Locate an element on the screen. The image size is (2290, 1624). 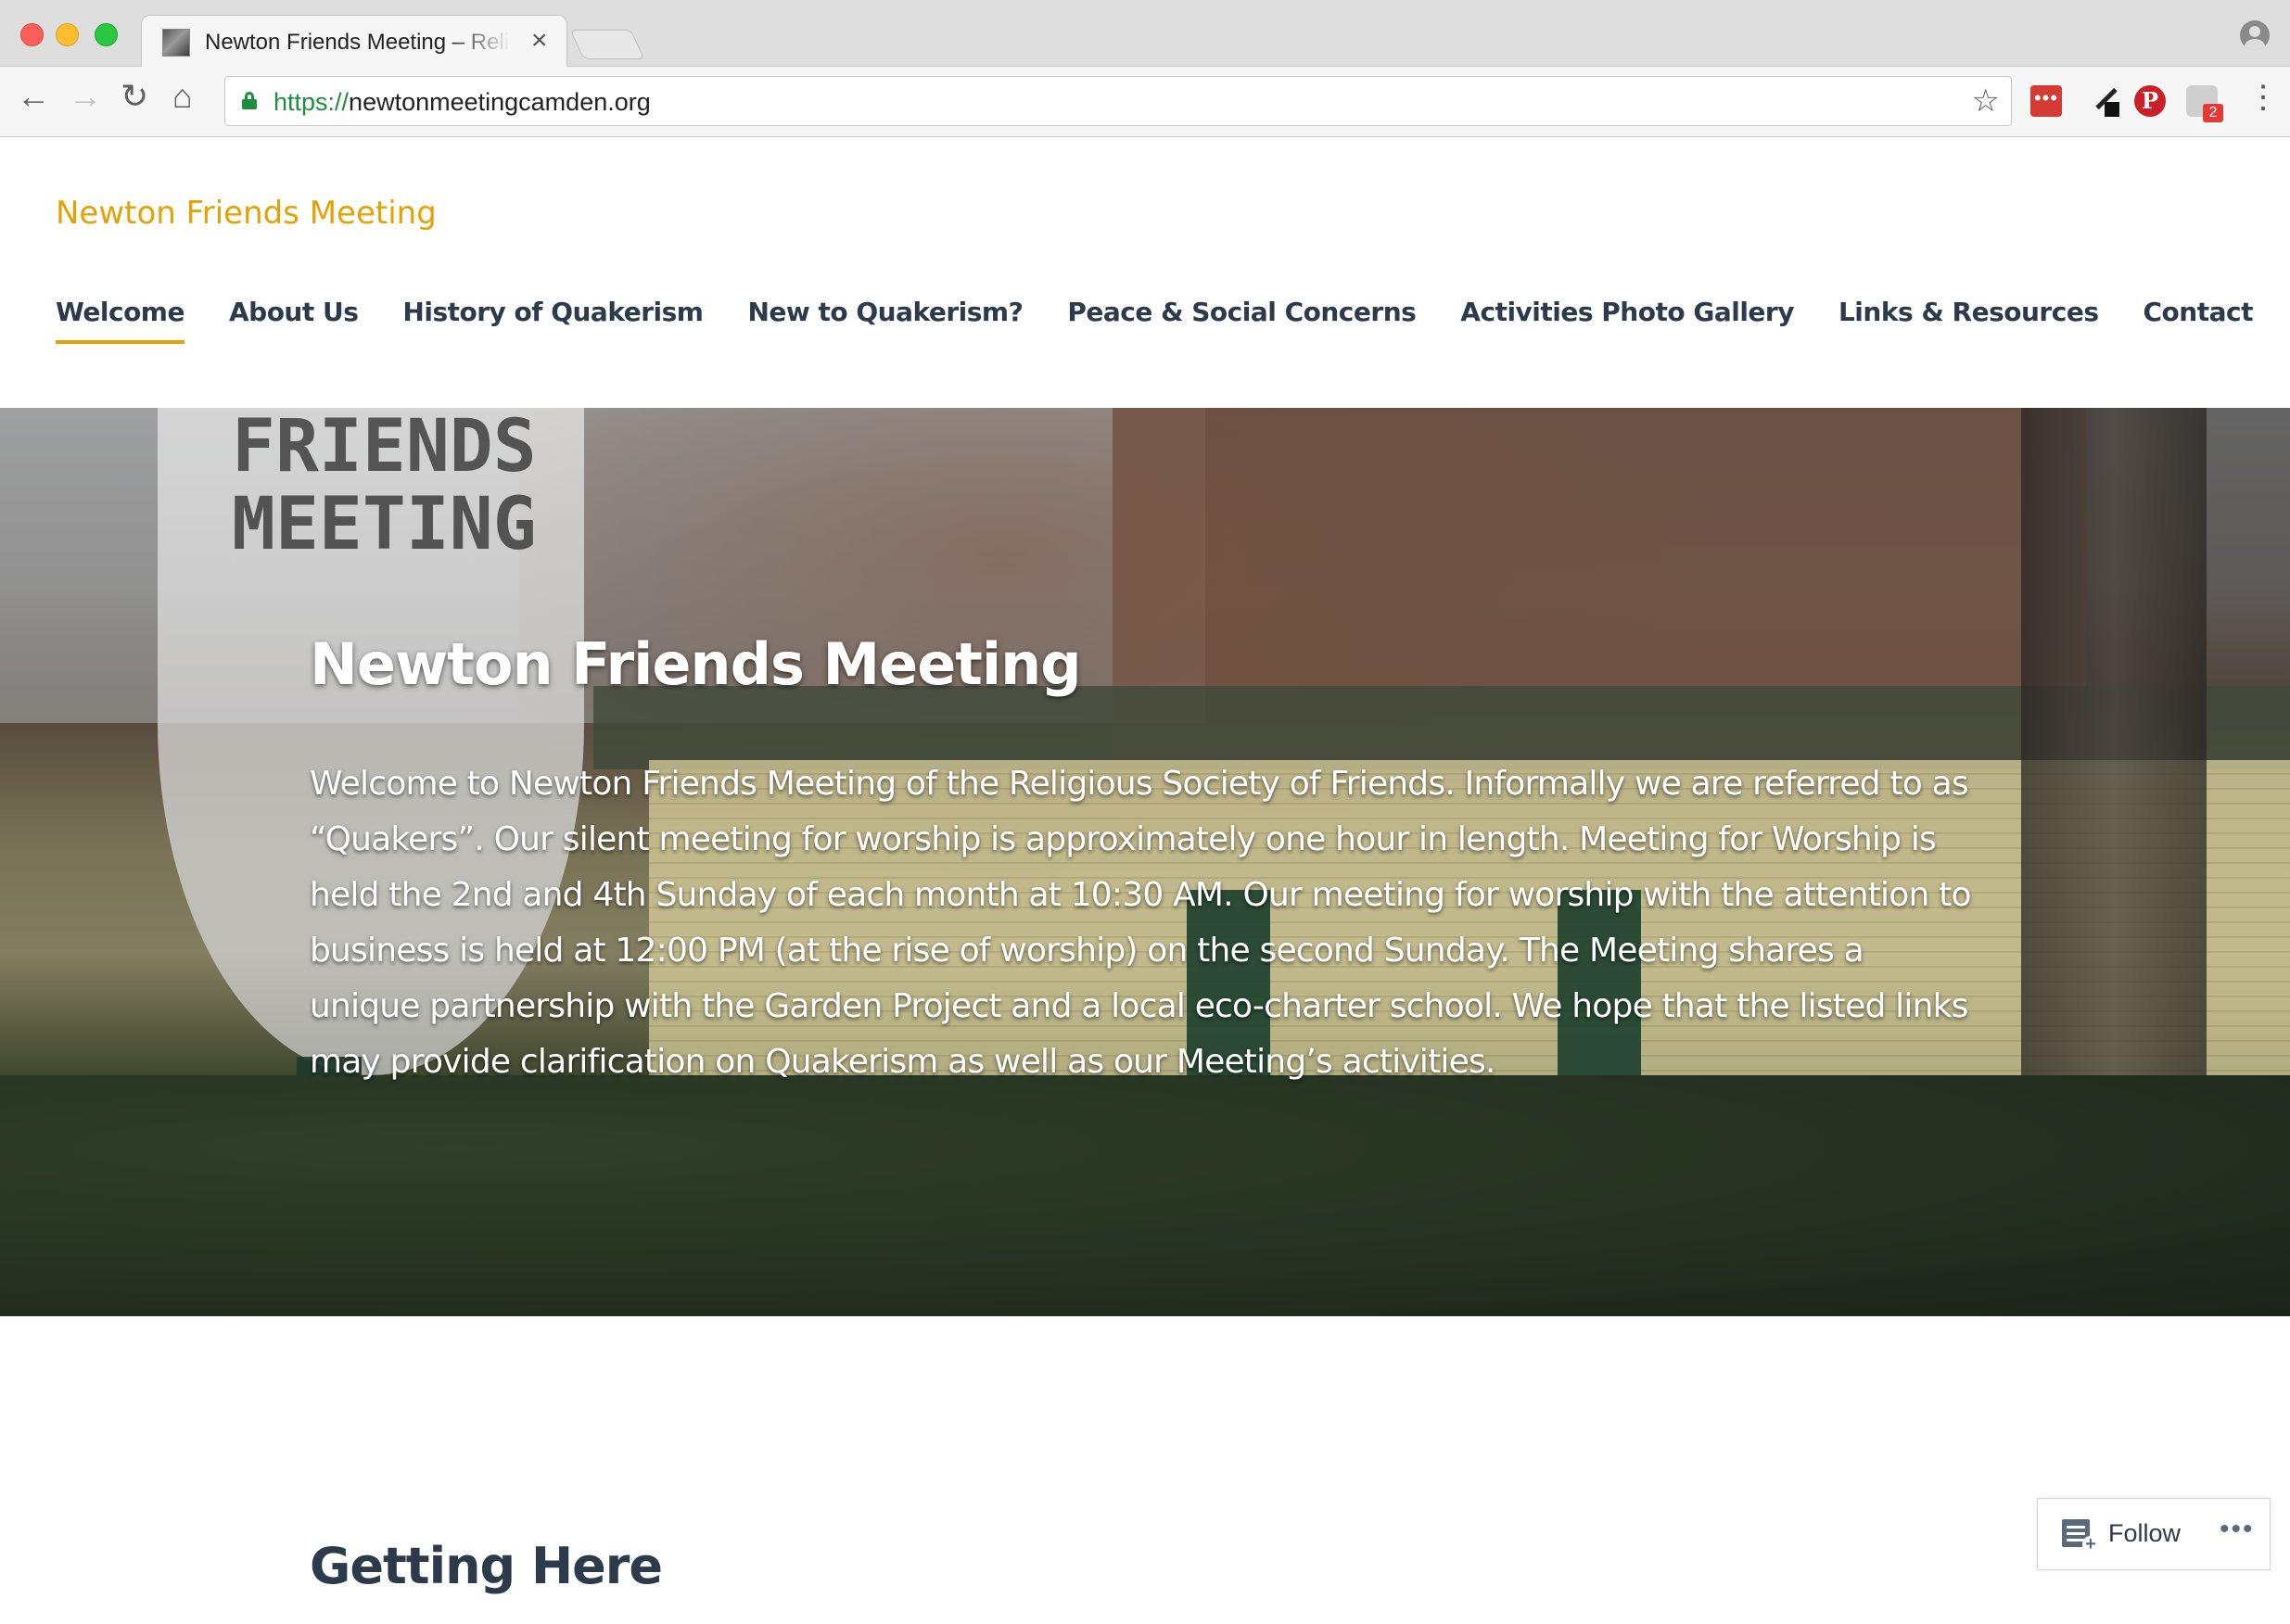
close-window-button is located at coordinates (32, 34).